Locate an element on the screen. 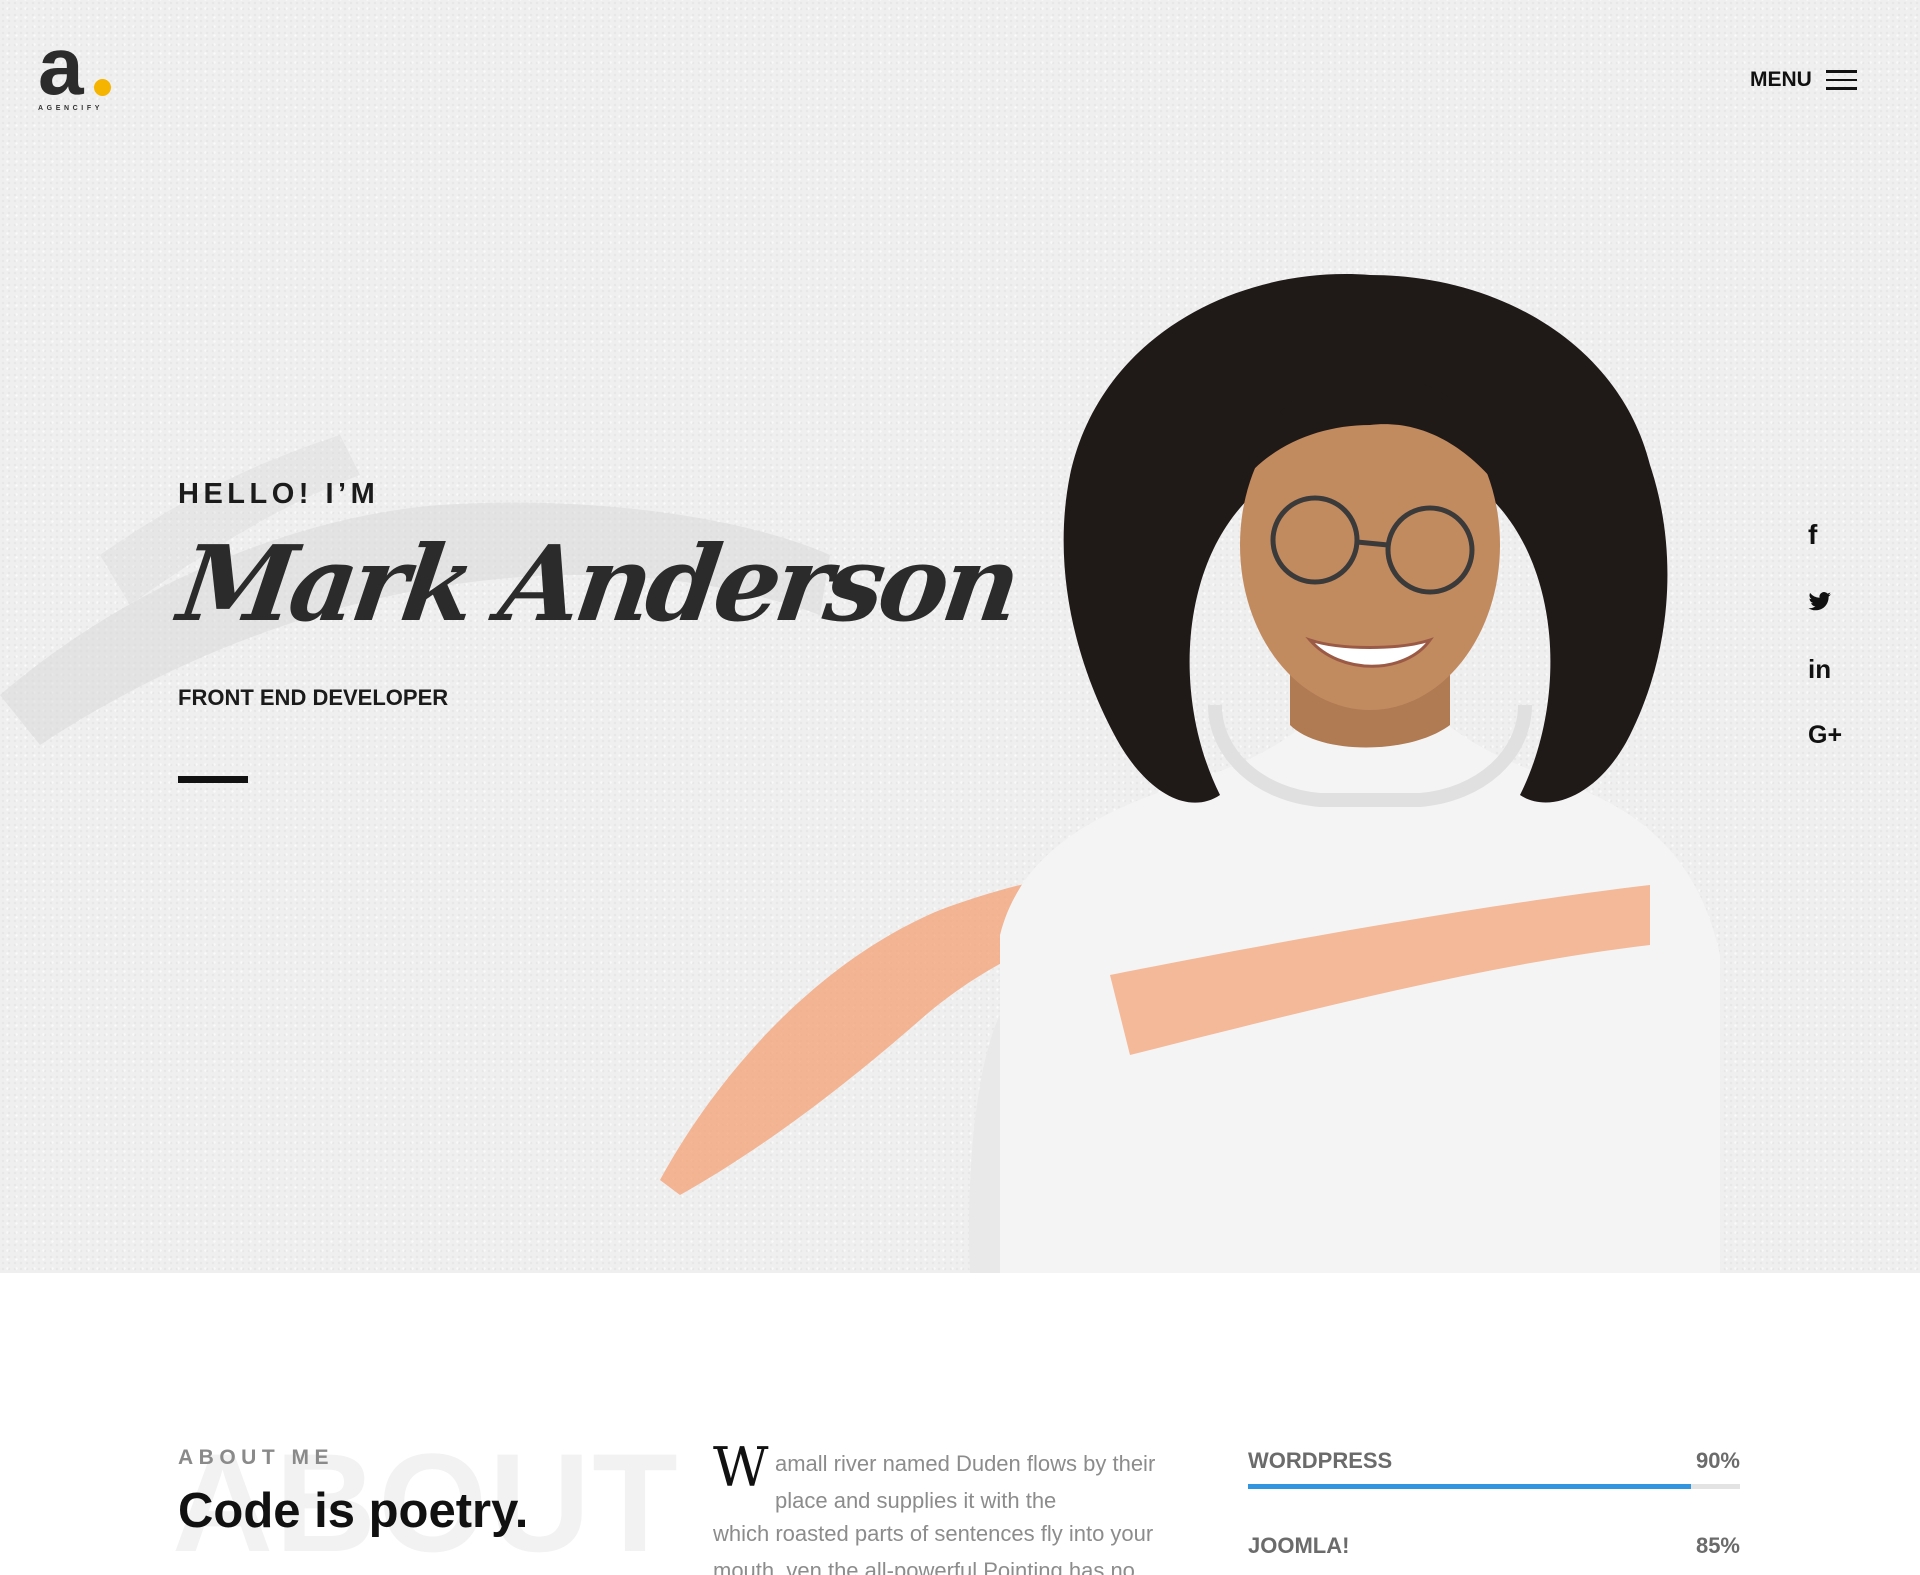 The image size is (1920, 1575). facebook-icon: f is located at coordinates (1813, 534).